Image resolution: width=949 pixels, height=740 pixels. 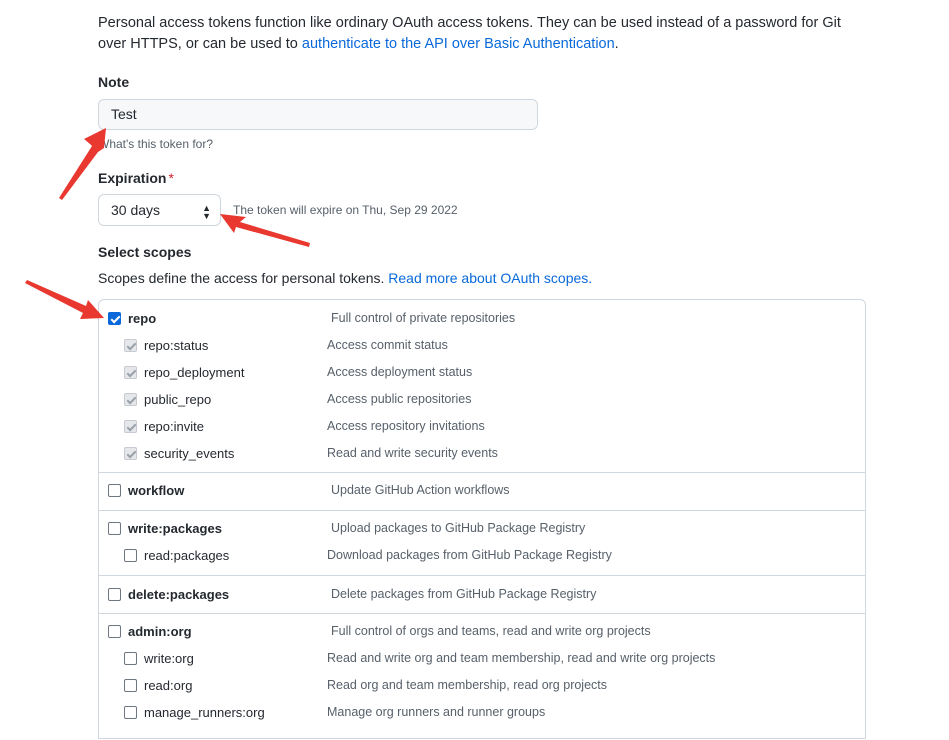 What do you see at coordinates (142, 318) in the screenshot?
I see `scope-name: repo` at bounding box center [142, 318].